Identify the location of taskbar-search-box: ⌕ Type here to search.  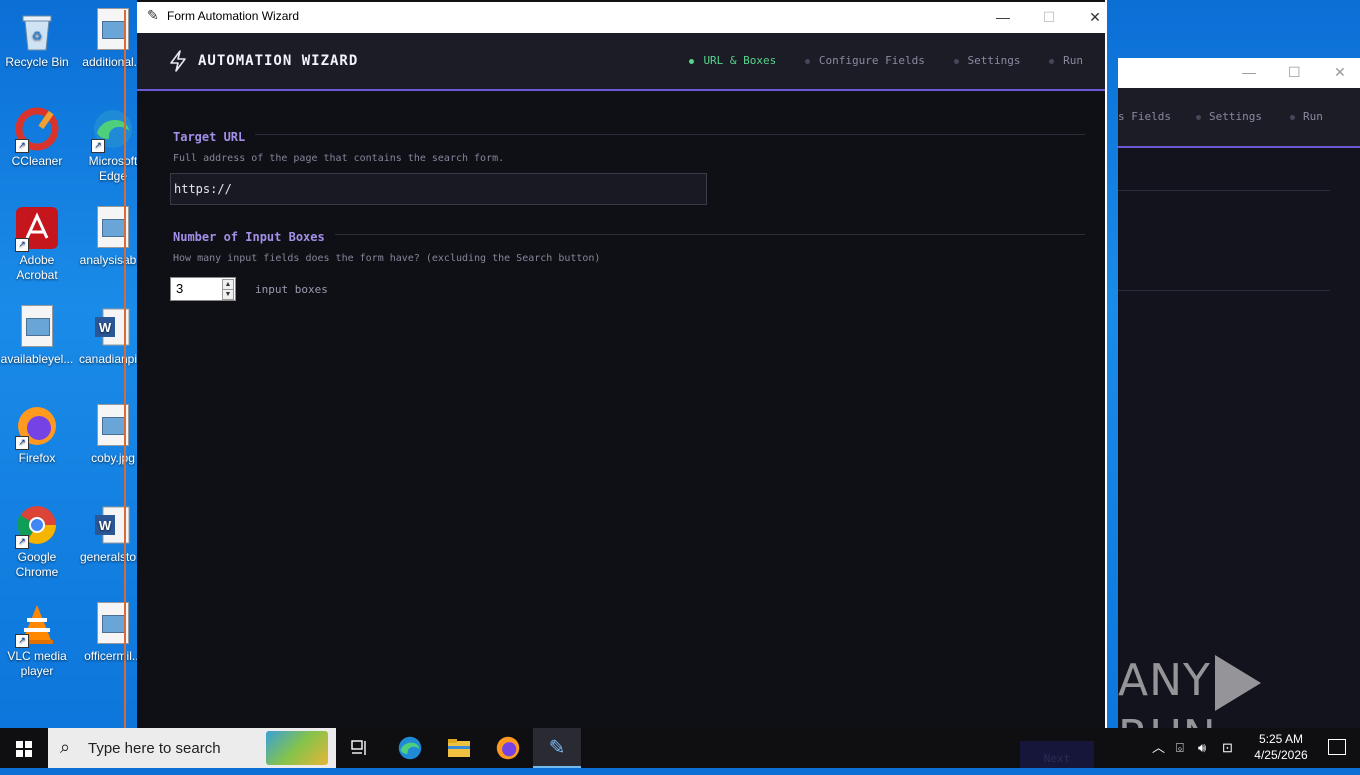
(192, 748).